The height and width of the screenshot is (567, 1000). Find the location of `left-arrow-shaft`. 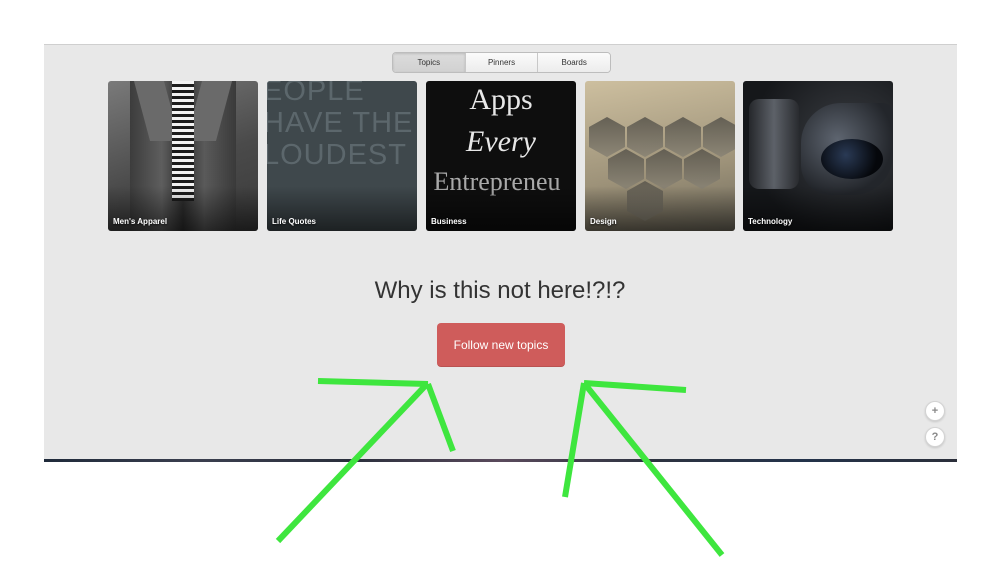

left-arrow-shaft is located at coordinates (352, 463).